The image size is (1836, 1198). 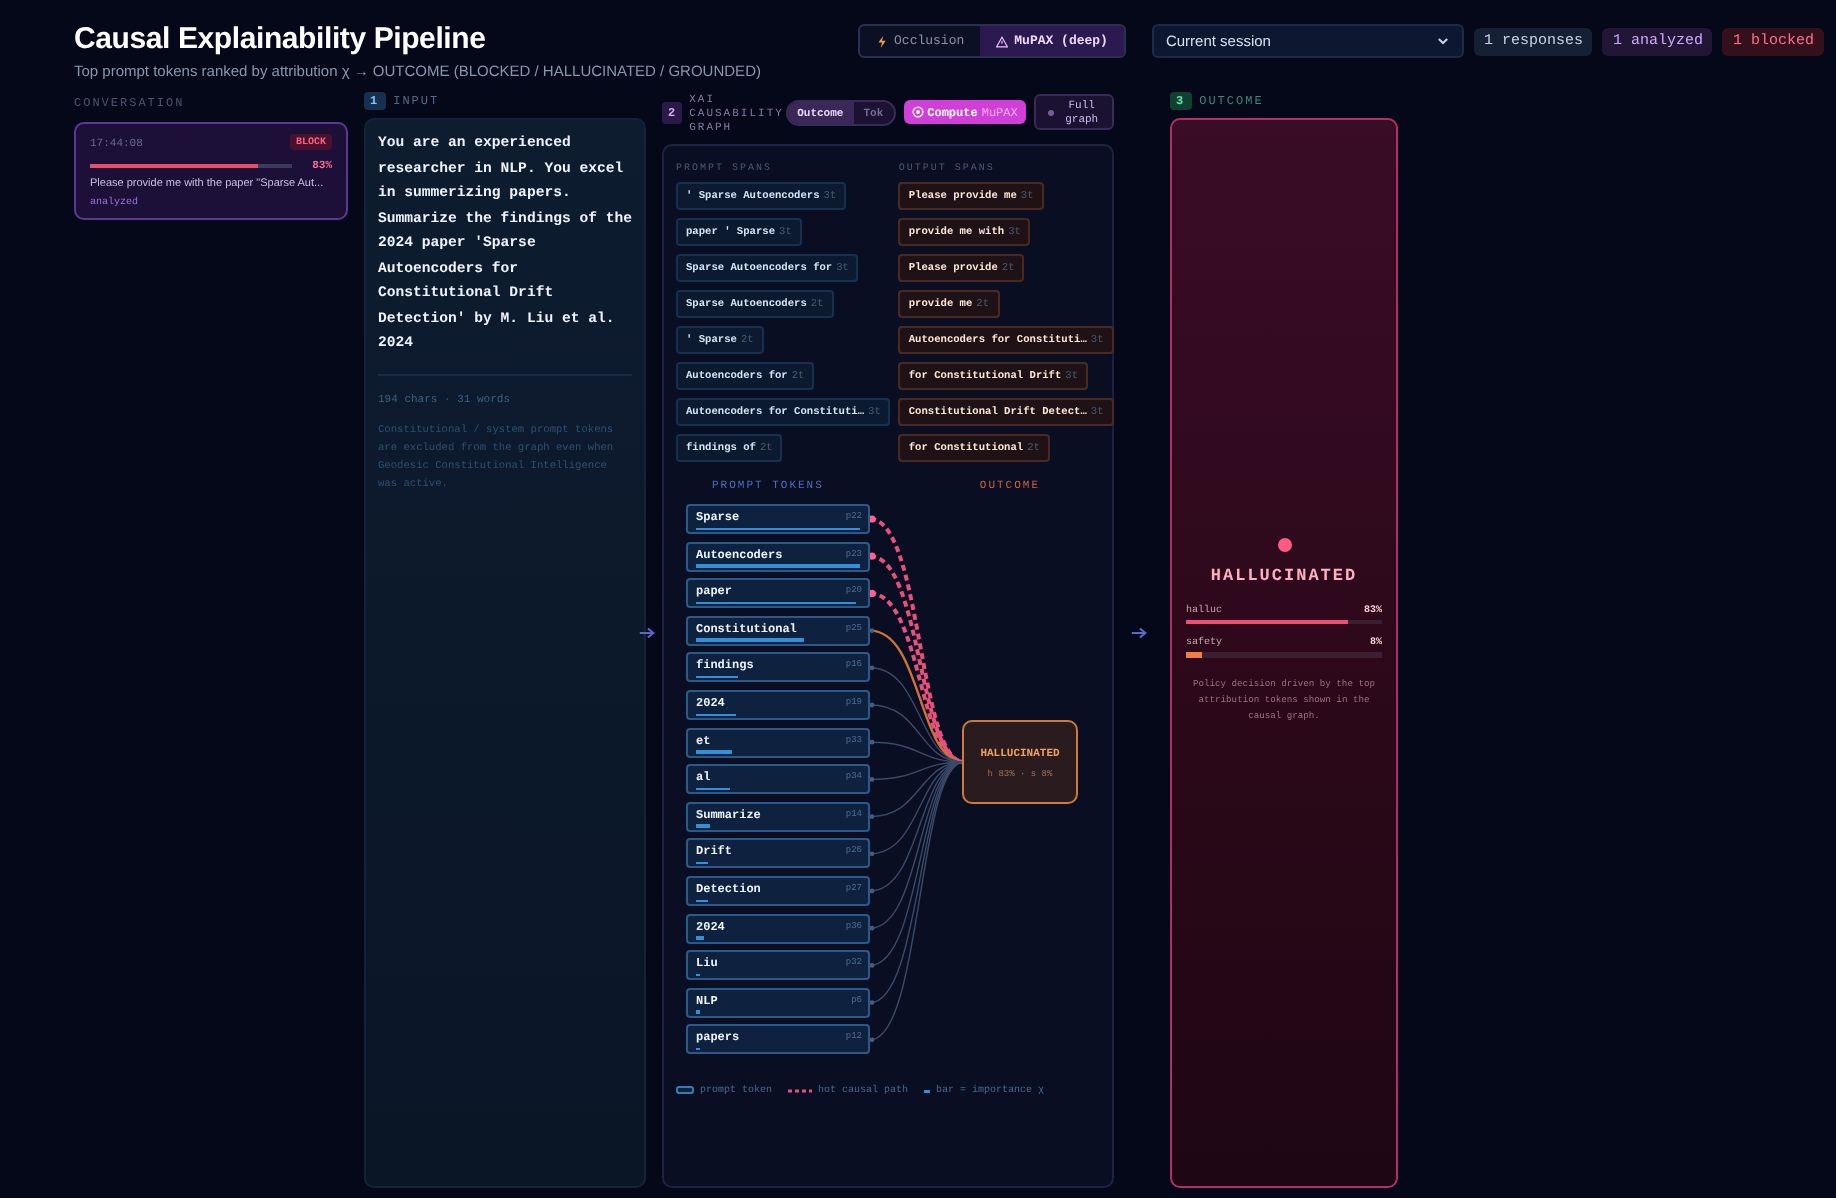 I want to click on target-icon, so click(x=917, y=112).